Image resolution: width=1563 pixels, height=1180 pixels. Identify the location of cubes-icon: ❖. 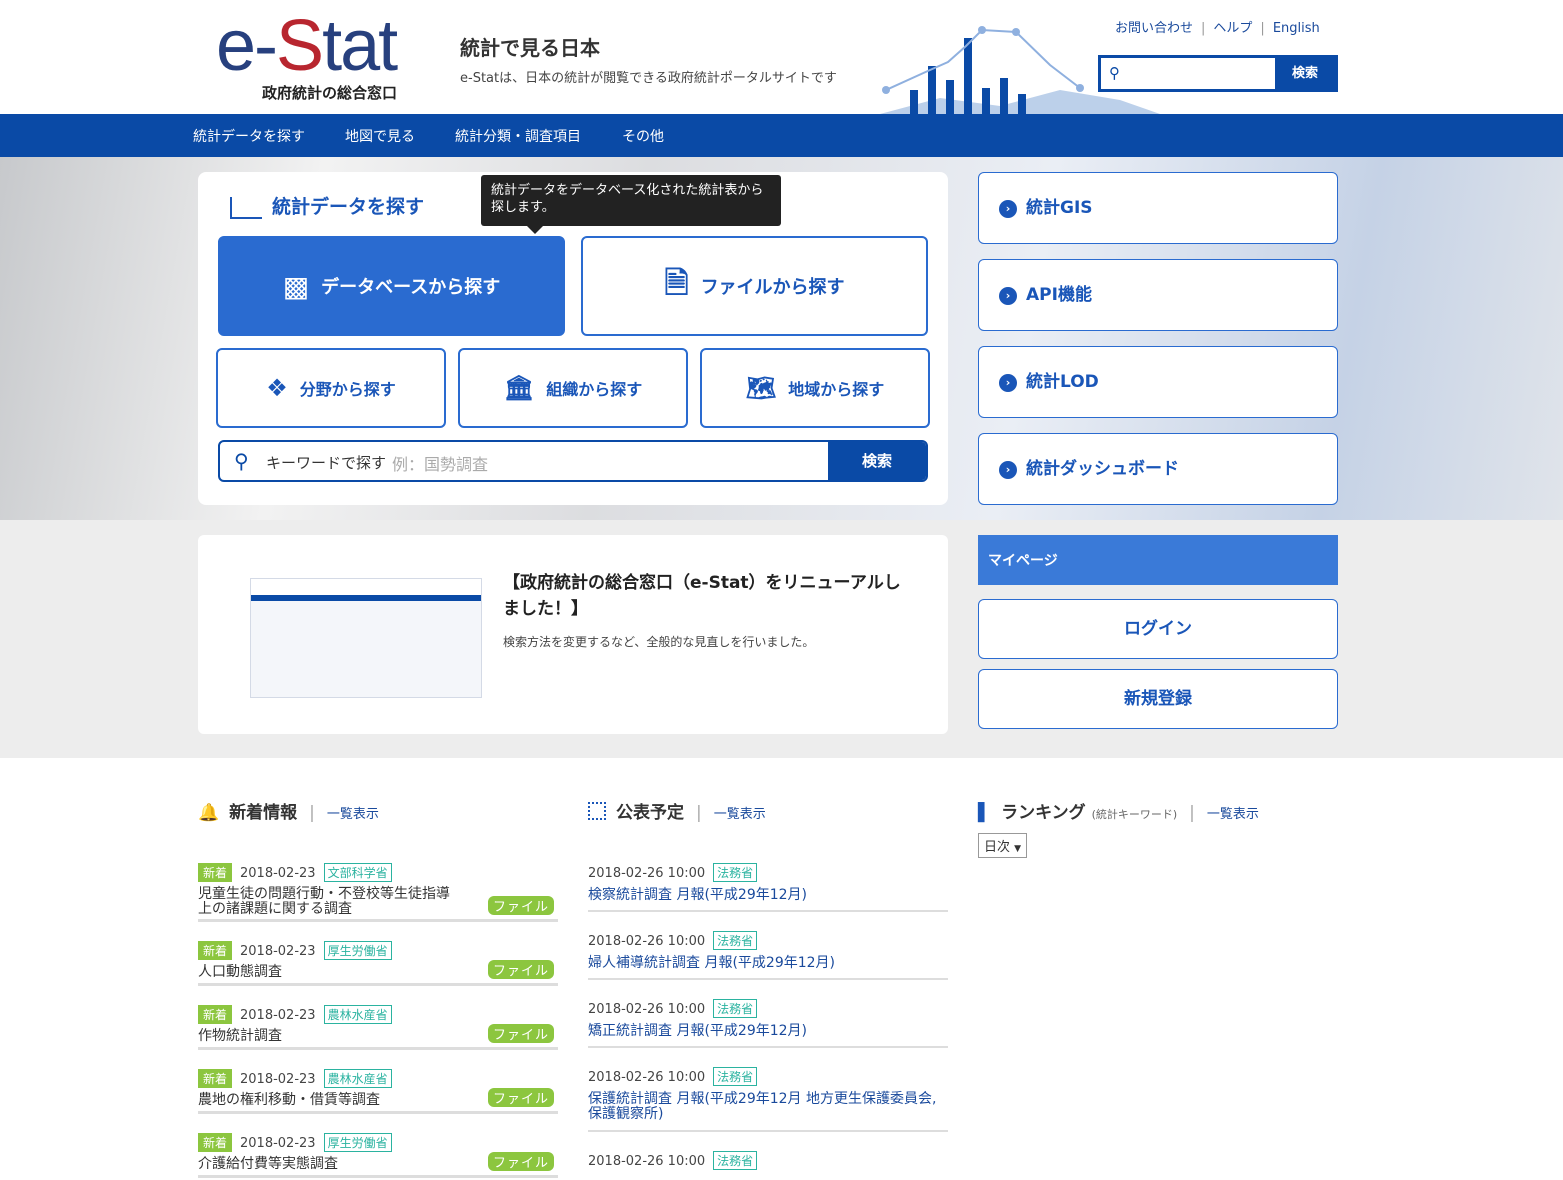
(277, 388).